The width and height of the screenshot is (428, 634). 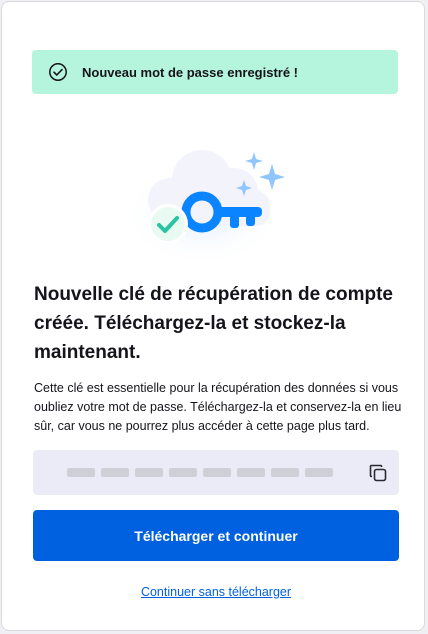 I want to click on copy-icon, so click(x=378, y=473).